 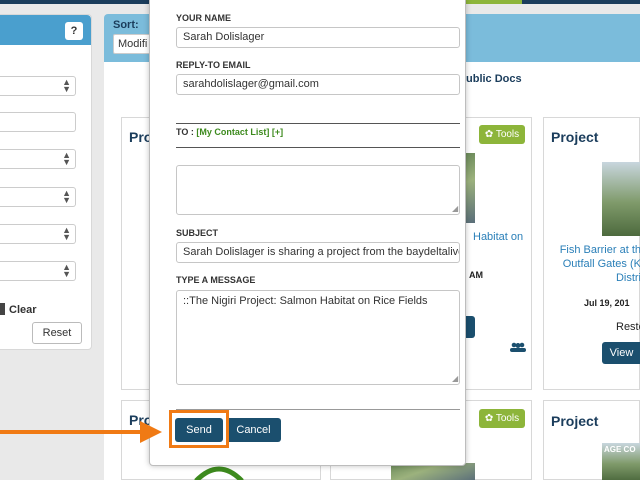 What do you see at coordinates (38, 159) in the screenshot?
I see `filter-select-2: ▲ ▼` at bounding box center [38, 159].